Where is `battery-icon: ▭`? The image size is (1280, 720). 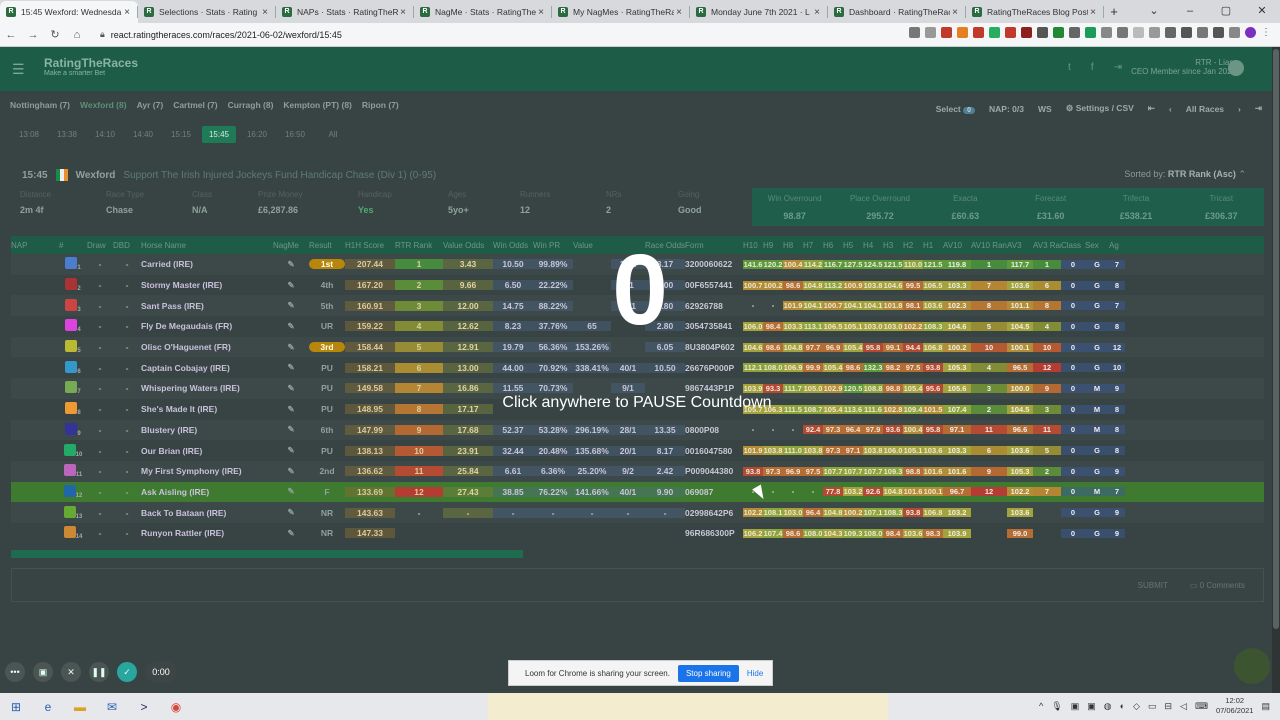 battery-icon: ▭ is located at coordinates (1152, 706).